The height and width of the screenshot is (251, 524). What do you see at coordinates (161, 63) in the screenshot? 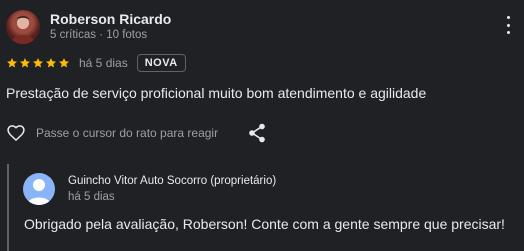
I see `new-badge: NOVA` at bounding box center [161, 63].